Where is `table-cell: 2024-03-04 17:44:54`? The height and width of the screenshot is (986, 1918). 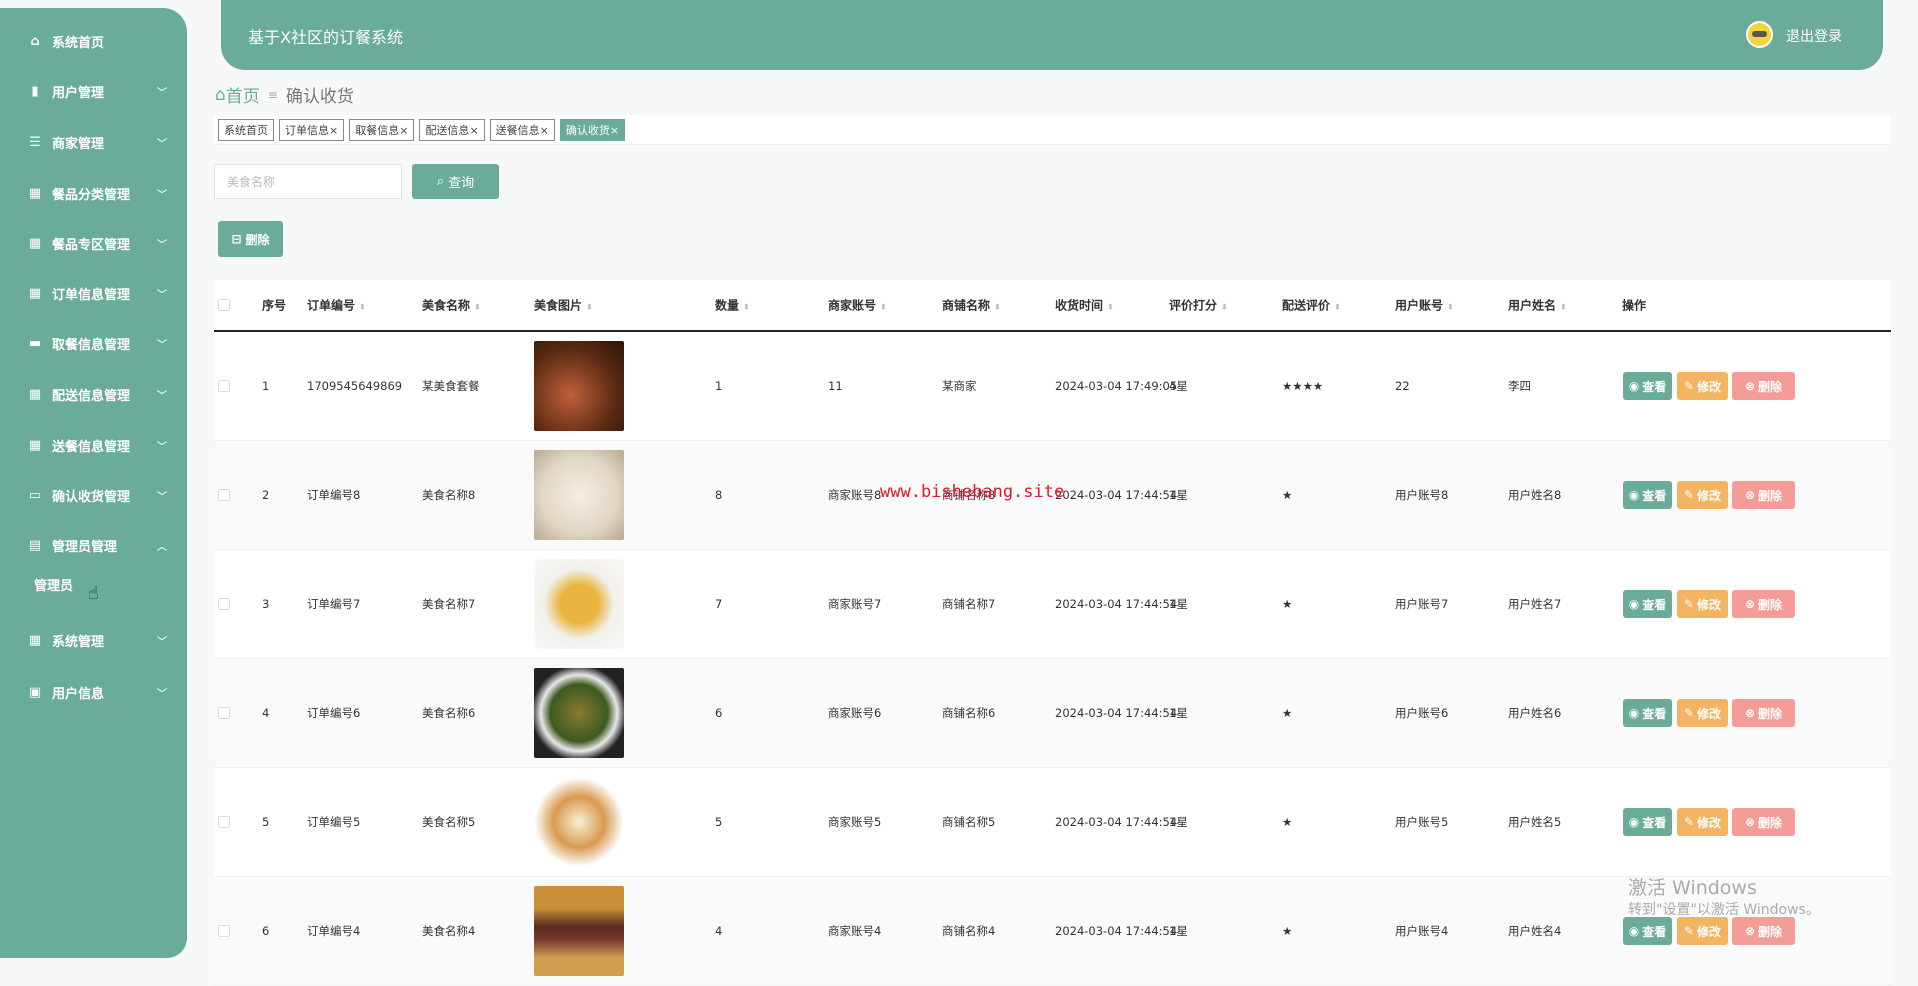
table-cell: 2024-03-04 17:44:54 is located at coordinates (1116, 822).